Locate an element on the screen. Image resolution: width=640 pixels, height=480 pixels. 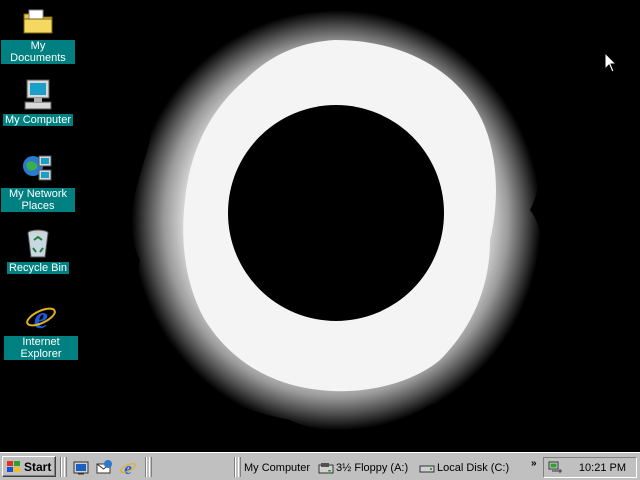
desktop-icon-label: My Documents is located at coordinates (38, 52).